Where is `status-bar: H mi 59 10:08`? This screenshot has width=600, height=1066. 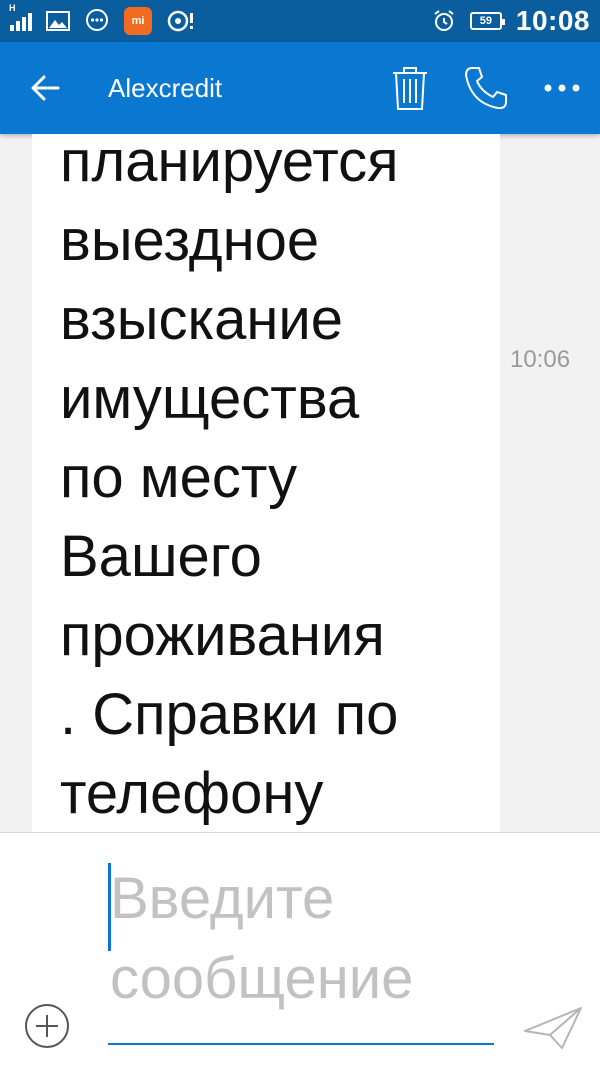
status-bar: H mi 59 10:08 is located at coordinates (300, 21).